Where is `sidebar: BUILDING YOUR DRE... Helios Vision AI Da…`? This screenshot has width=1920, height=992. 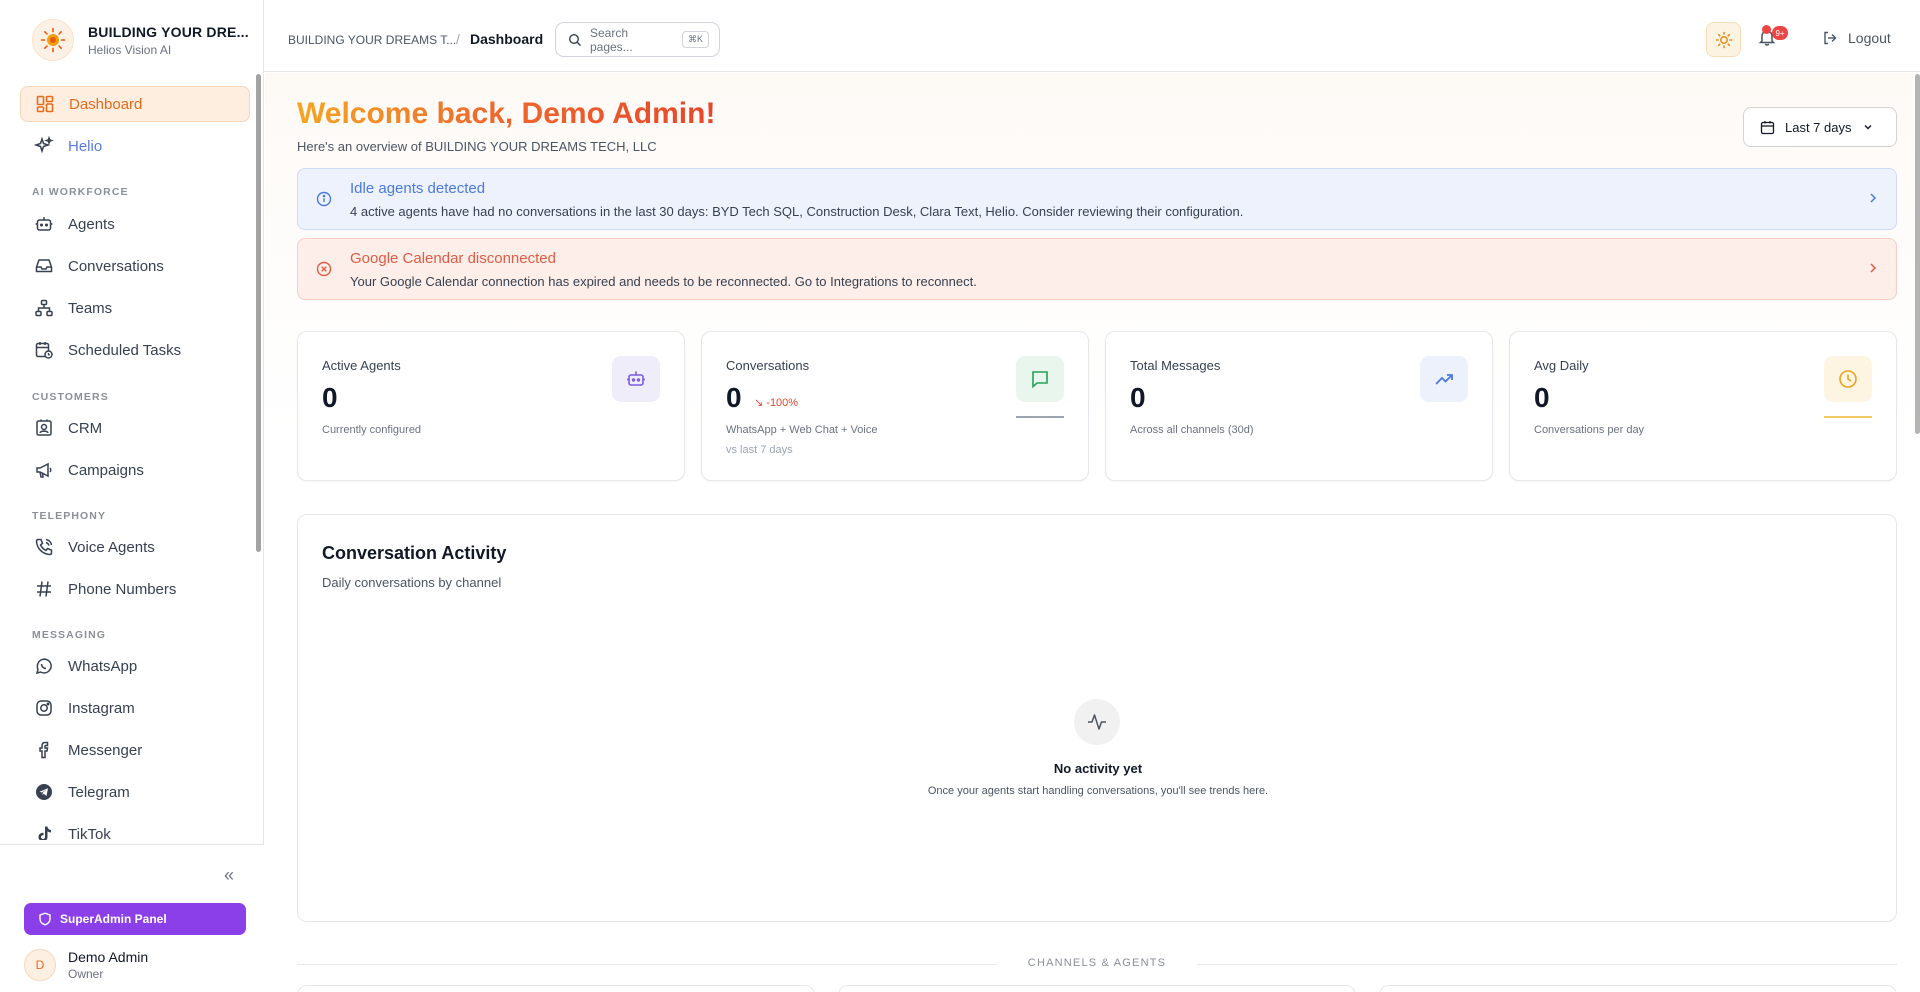
sidebar: BUILDING YOUR DRE... Helios Vision AI Da… is located at coordinates (132, 496).